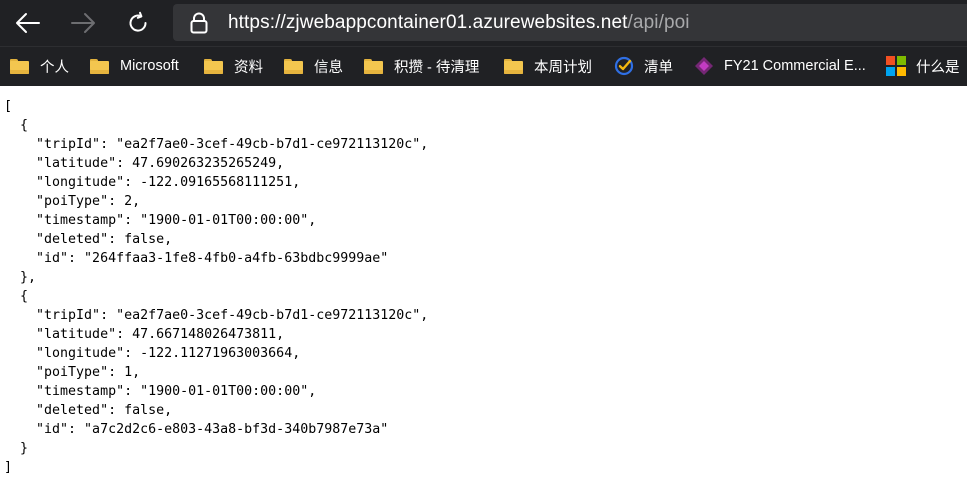 The height and width of the screenshot is (495, 967). What do you see at coordinates (72, 372) in the screenshot?
I see `json-line: "poiType": 1,` at bounding box center [72, 372].